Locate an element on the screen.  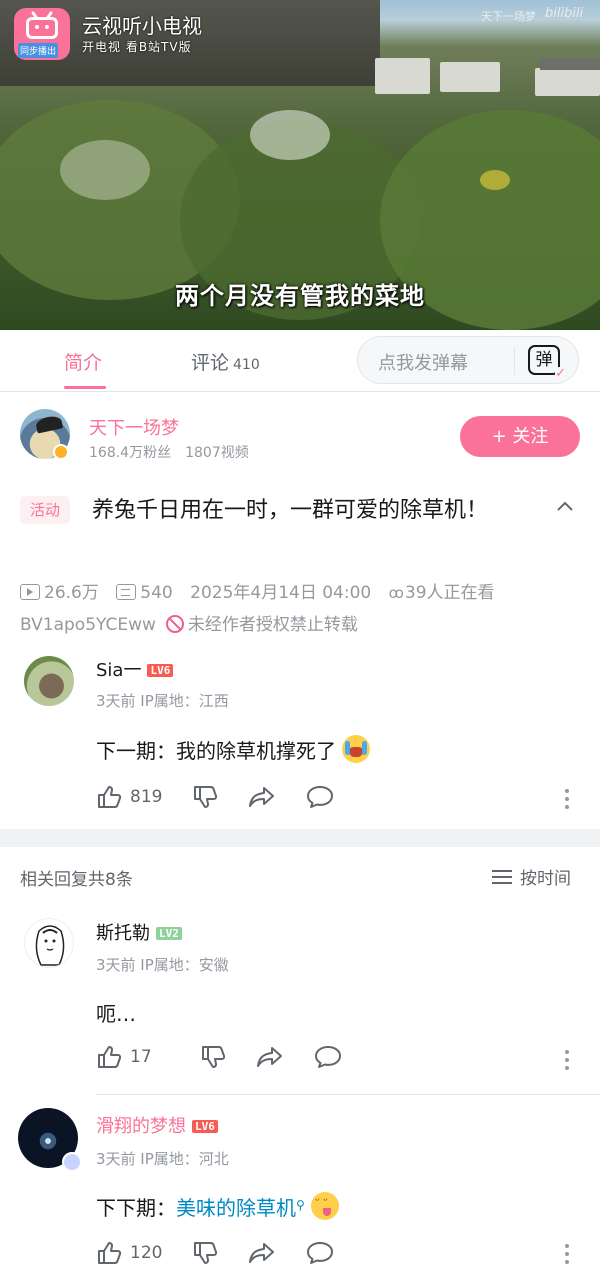
reply-user: 滑翔的梦想 LV6 is located at coordinates (157, 1125).